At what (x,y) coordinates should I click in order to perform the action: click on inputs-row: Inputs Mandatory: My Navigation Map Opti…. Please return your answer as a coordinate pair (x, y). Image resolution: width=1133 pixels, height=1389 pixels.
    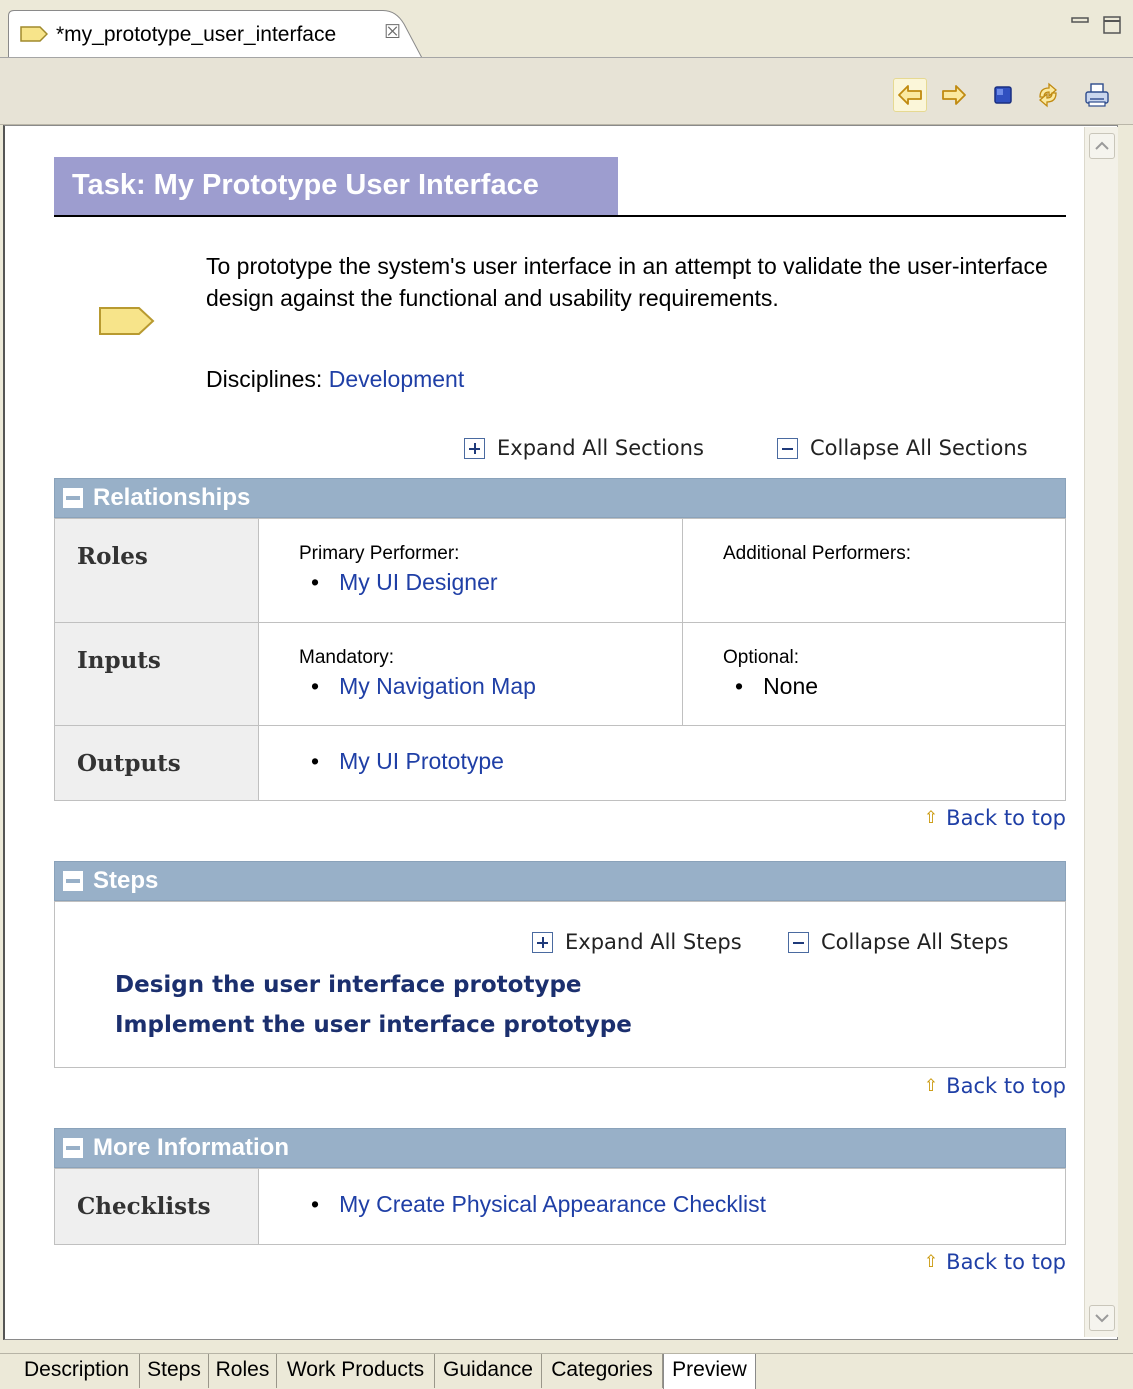
    Looking at the image, I should click on (560, 674).